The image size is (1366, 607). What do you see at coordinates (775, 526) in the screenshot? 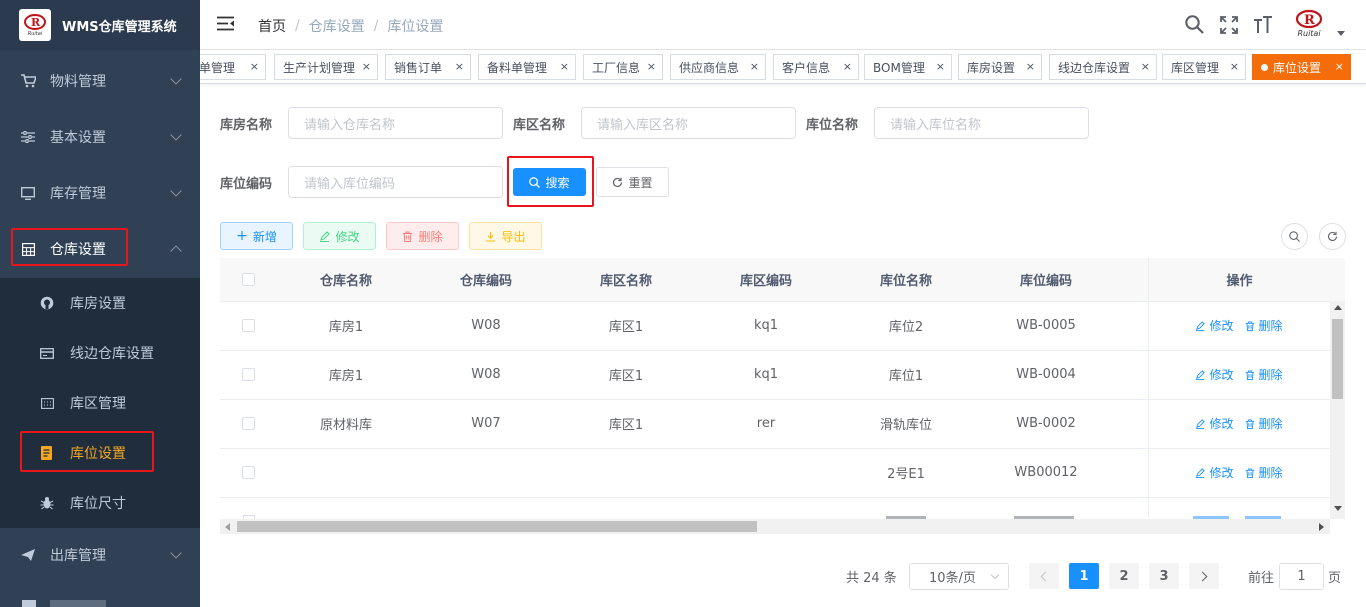
I see `horizontal-scrollbar` at bounding box center [775, 526].